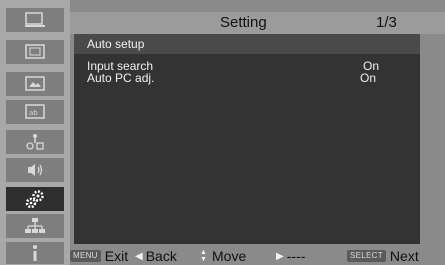 The width and height of the screenshot is (445, 265). Describe the element at coordinates (386, 22) in the screenshot. I see `page-indicator: 1/3` at that location.